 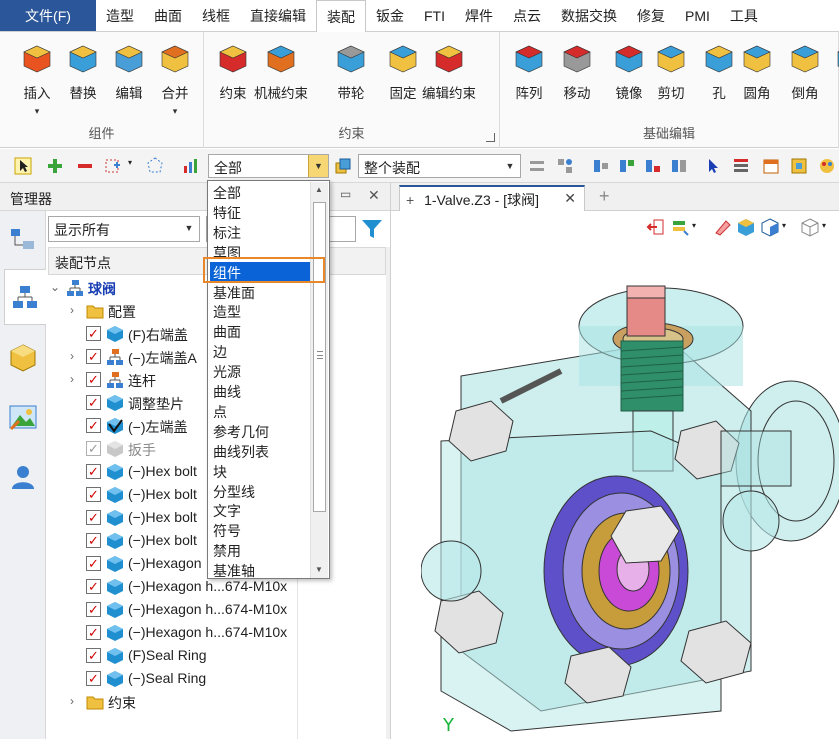 What do you see at coordinates (216, 633) in the screenshot?
I see `tree-node: ✓ (−)Hexagon h...674-M10x` at bounding box center [216, 633].